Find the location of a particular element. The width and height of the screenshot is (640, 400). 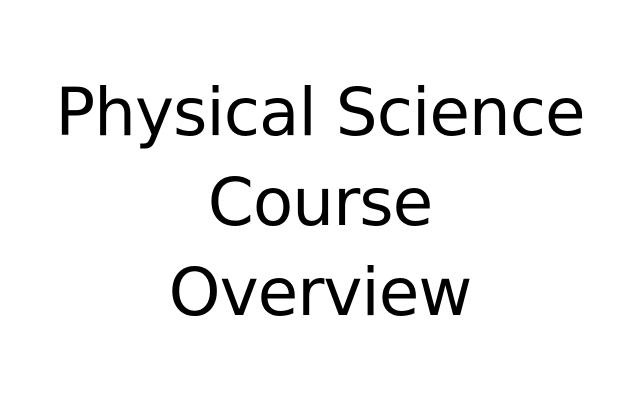

slide-title-line-2: Course is located at coordinates (320, 202).